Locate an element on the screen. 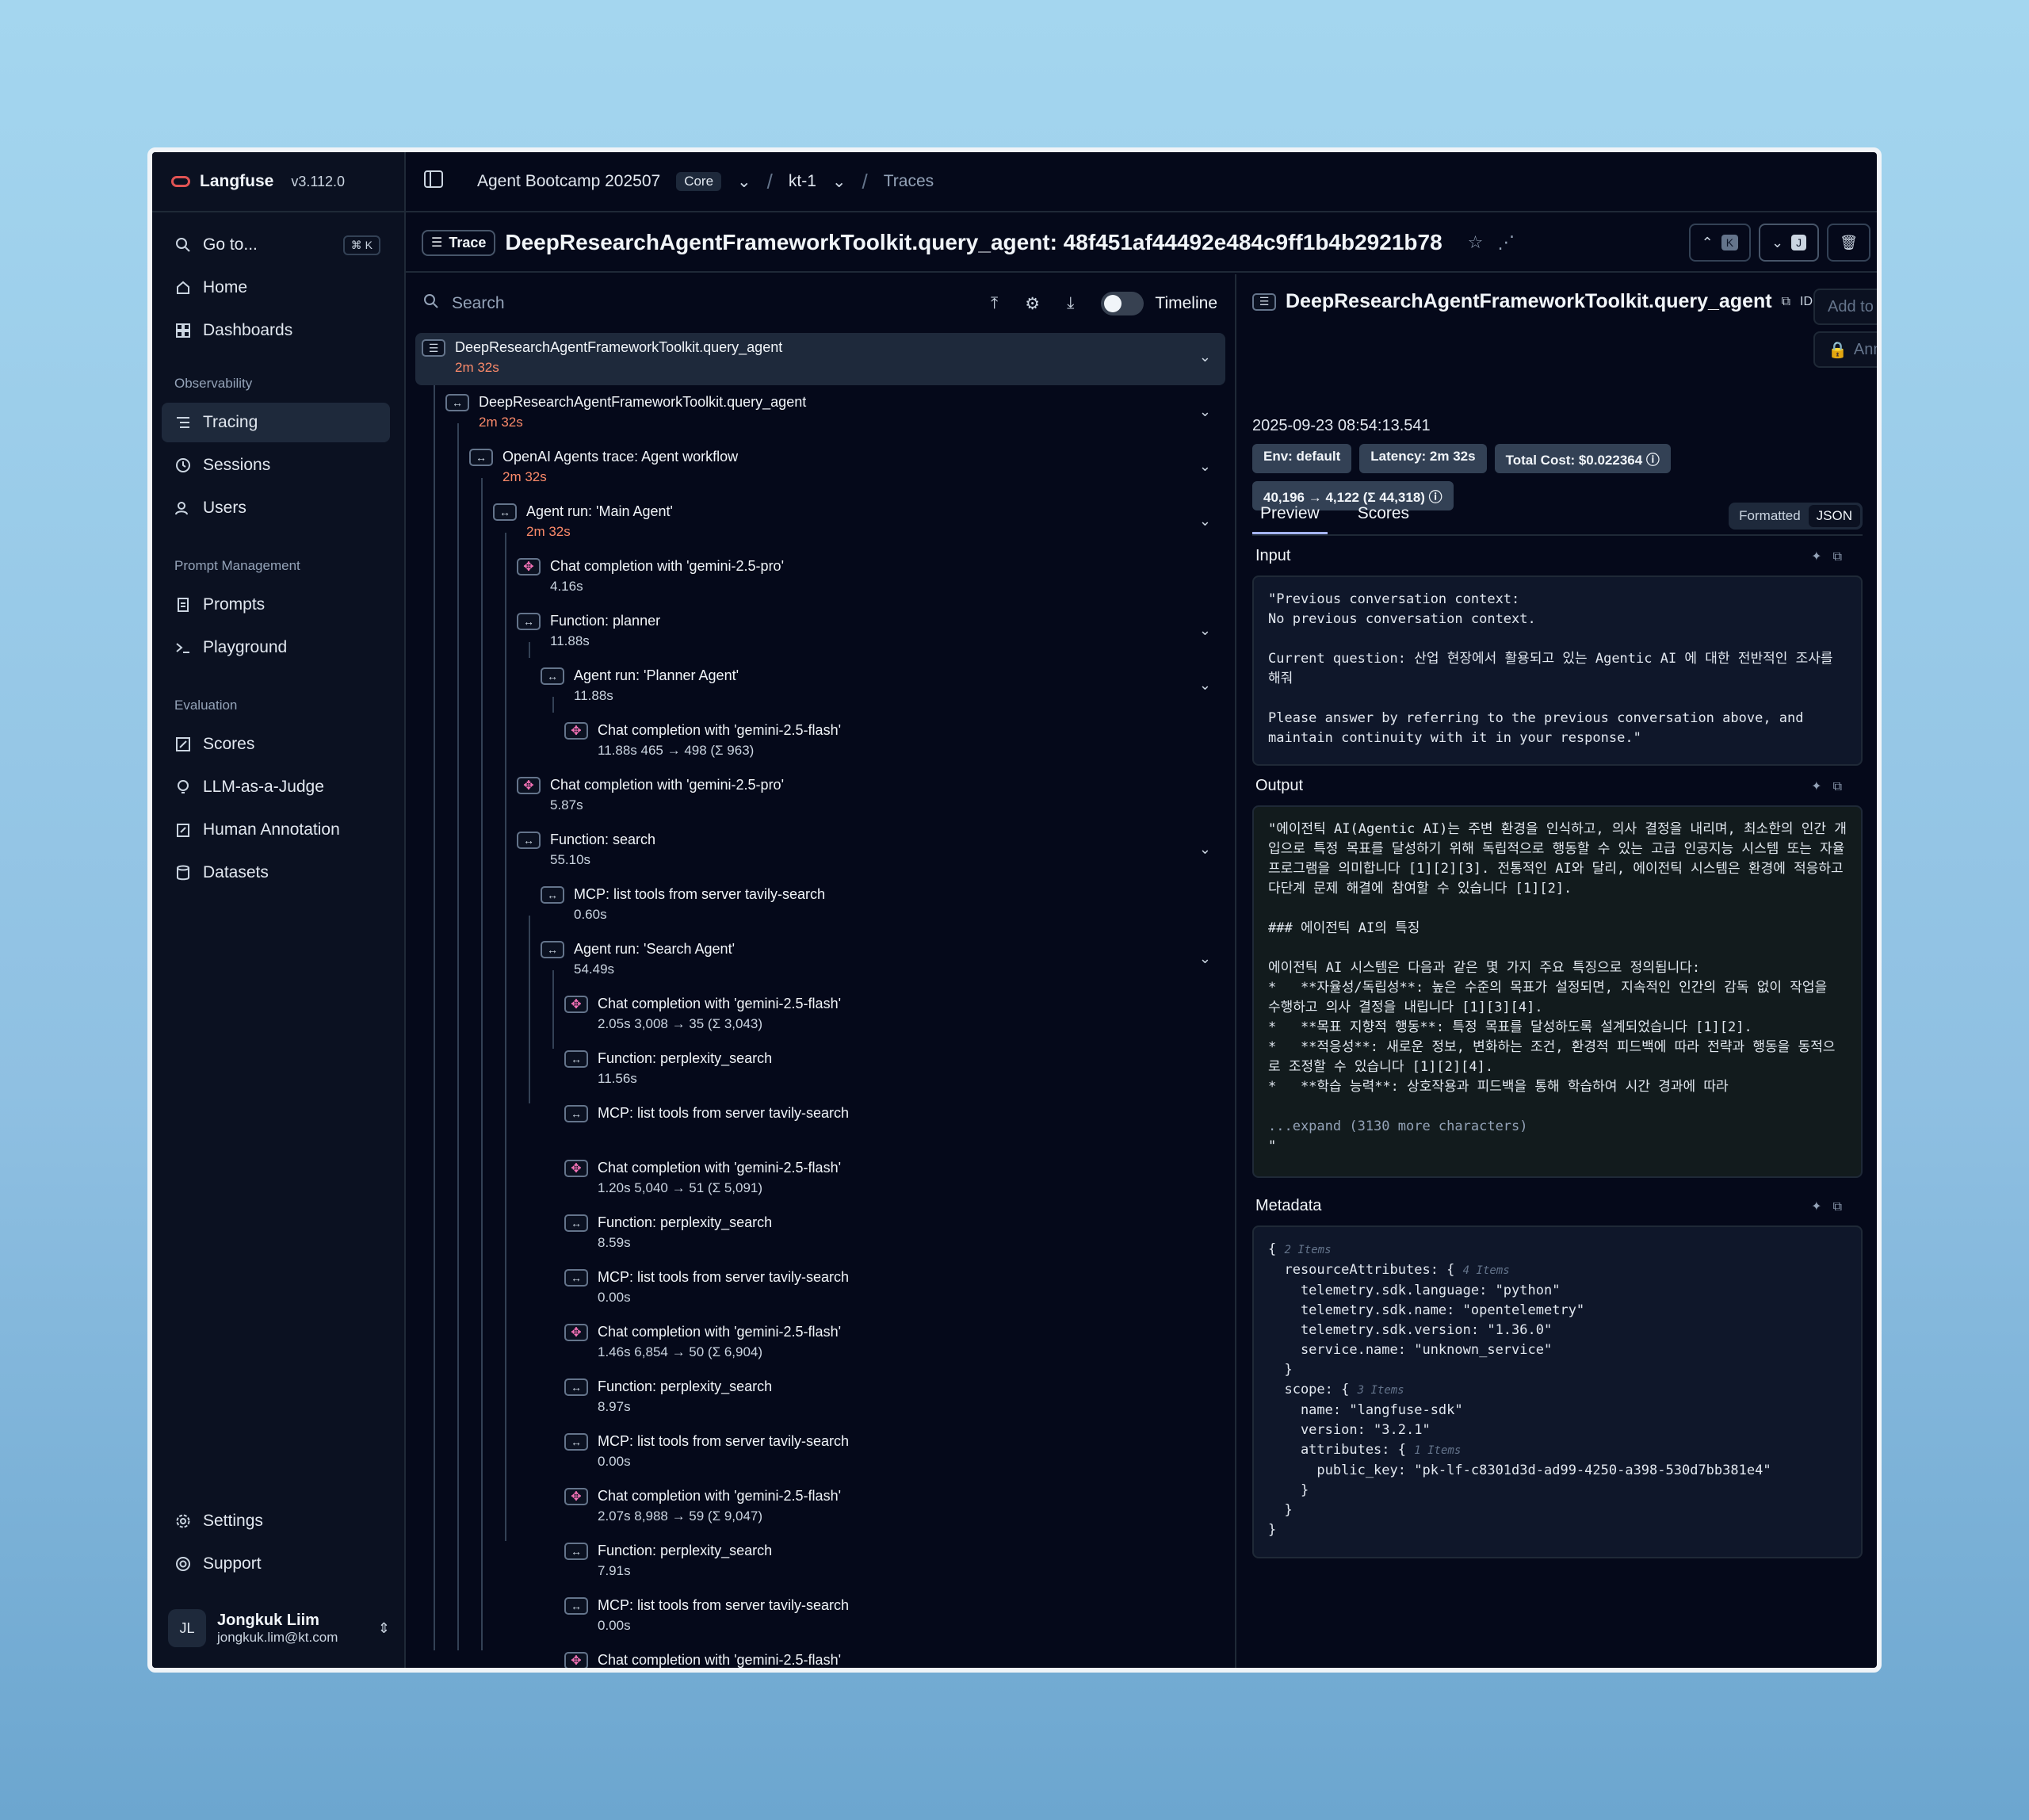 Image resolution: width=2029 pixels, height=1820 pixels. tree-node: ↔ Function: perplexity_search 8.97s is located at coordinates (820, 1398).